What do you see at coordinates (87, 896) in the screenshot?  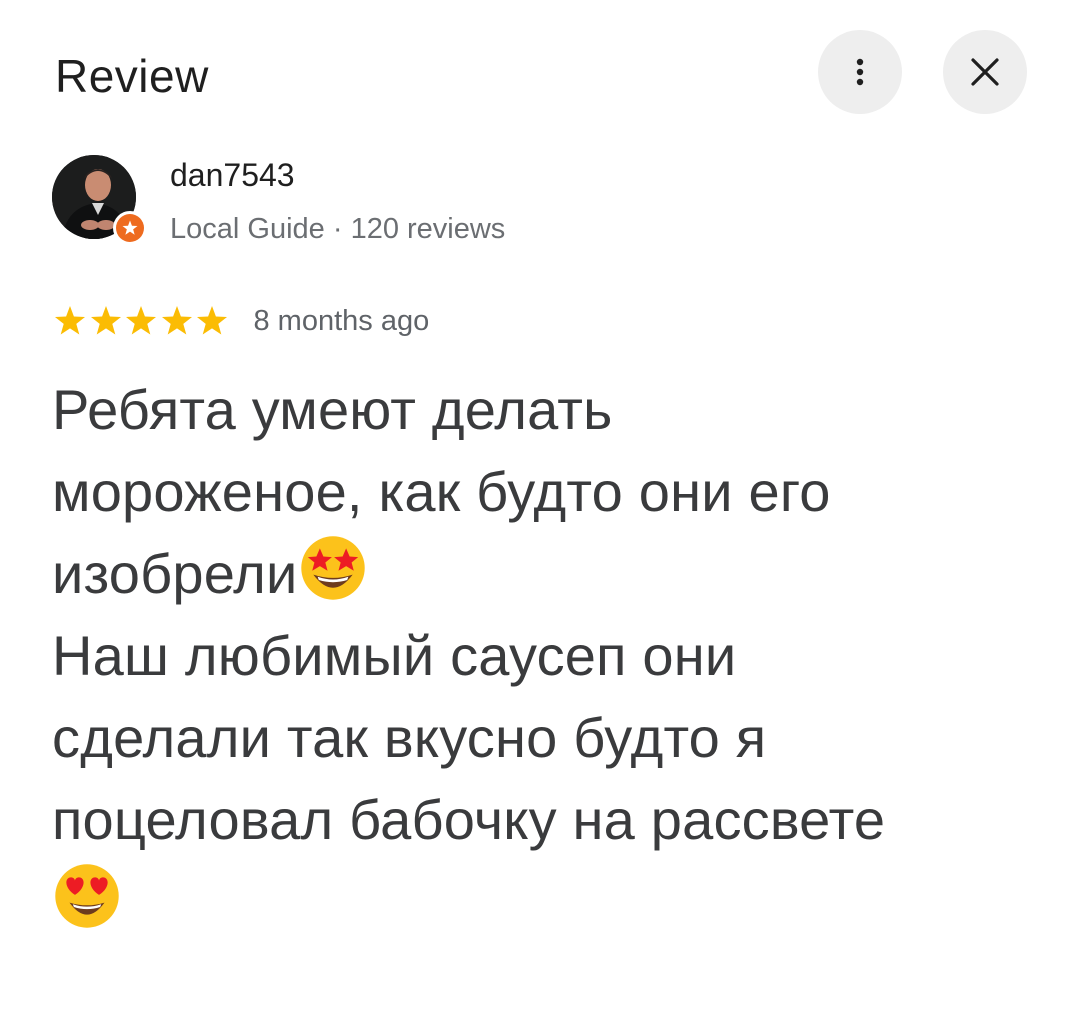 I see `heart-eyes-emoji` at bounding box center [87, 896].